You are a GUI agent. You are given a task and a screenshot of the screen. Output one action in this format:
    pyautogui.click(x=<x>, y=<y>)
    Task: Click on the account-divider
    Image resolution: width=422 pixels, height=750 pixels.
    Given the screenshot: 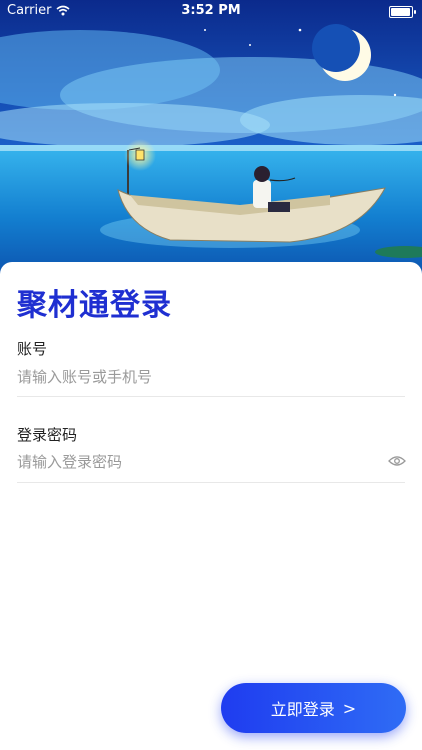 What is the action you would take?
    pyautogui.click(x=211, y=396)
    